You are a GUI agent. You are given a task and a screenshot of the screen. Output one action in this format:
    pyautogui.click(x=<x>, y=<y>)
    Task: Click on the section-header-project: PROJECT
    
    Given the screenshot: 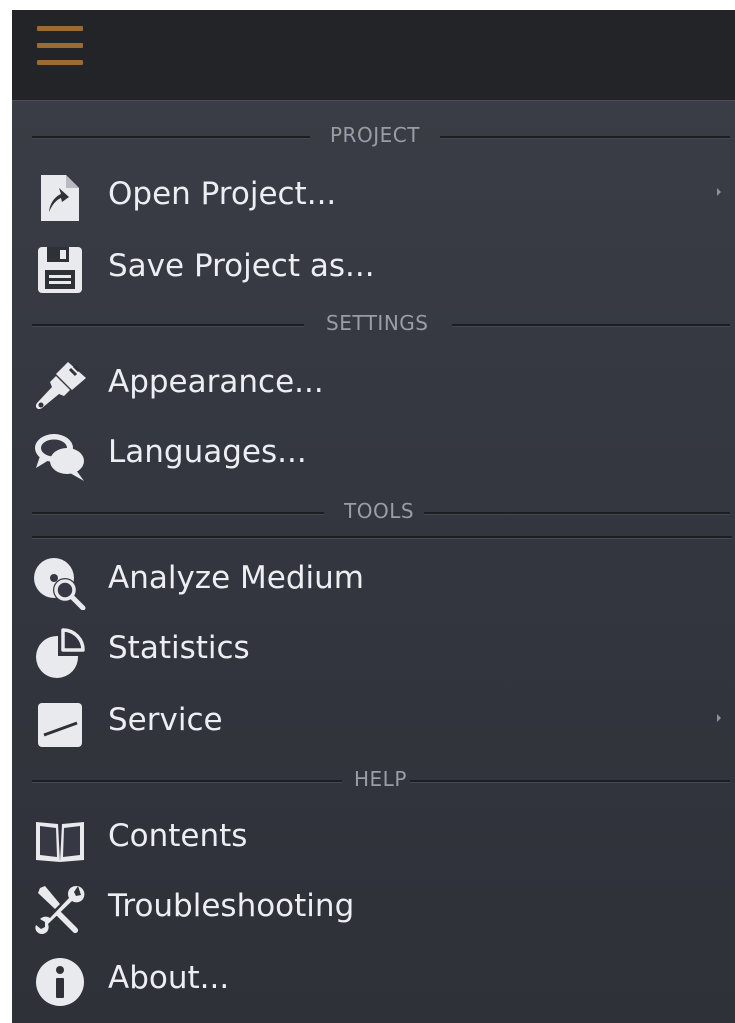 What is the action you would take?
    pyautogui.click(x=382, y=137)
    